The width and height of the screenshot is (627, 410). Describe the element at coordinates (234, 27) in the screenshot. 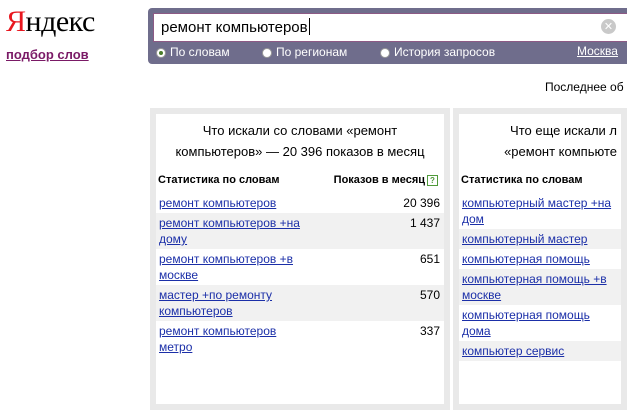

I see `search-query: ремонт компьютеров` at that location.